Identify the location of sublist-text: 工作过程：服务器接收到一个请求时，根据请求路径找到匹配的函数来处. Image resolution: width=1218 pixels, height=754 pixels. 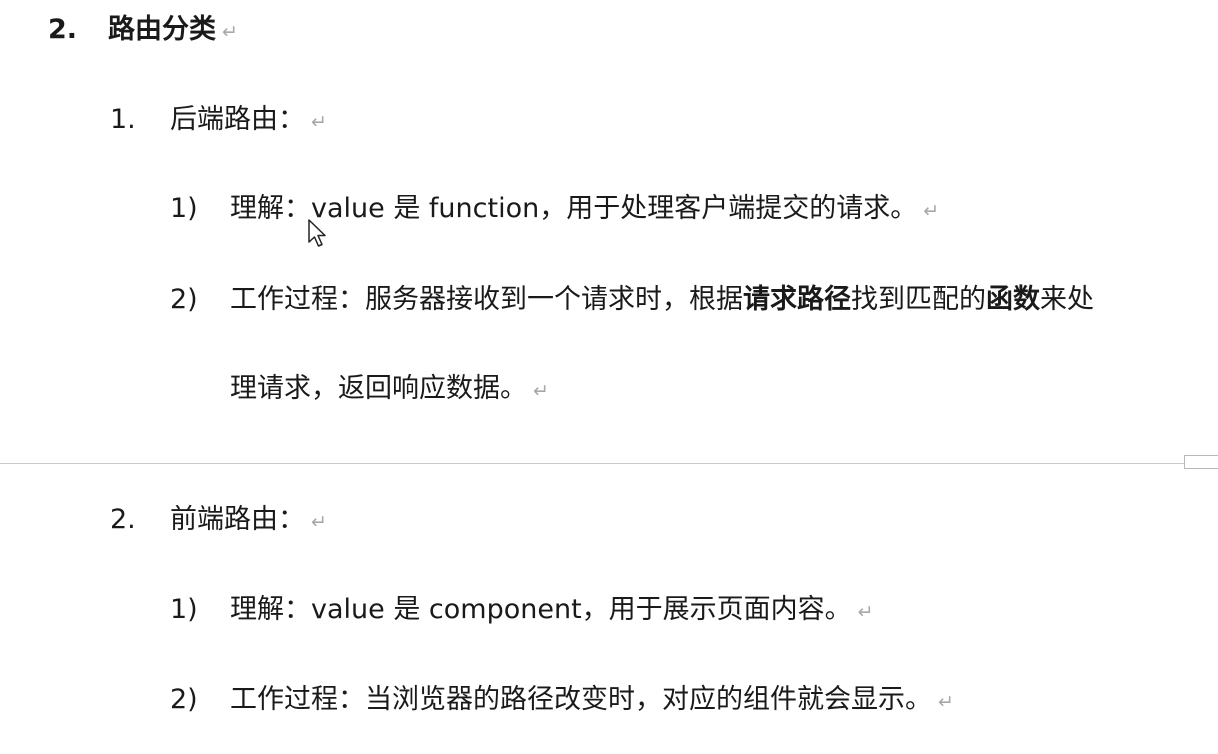
(662, 300).